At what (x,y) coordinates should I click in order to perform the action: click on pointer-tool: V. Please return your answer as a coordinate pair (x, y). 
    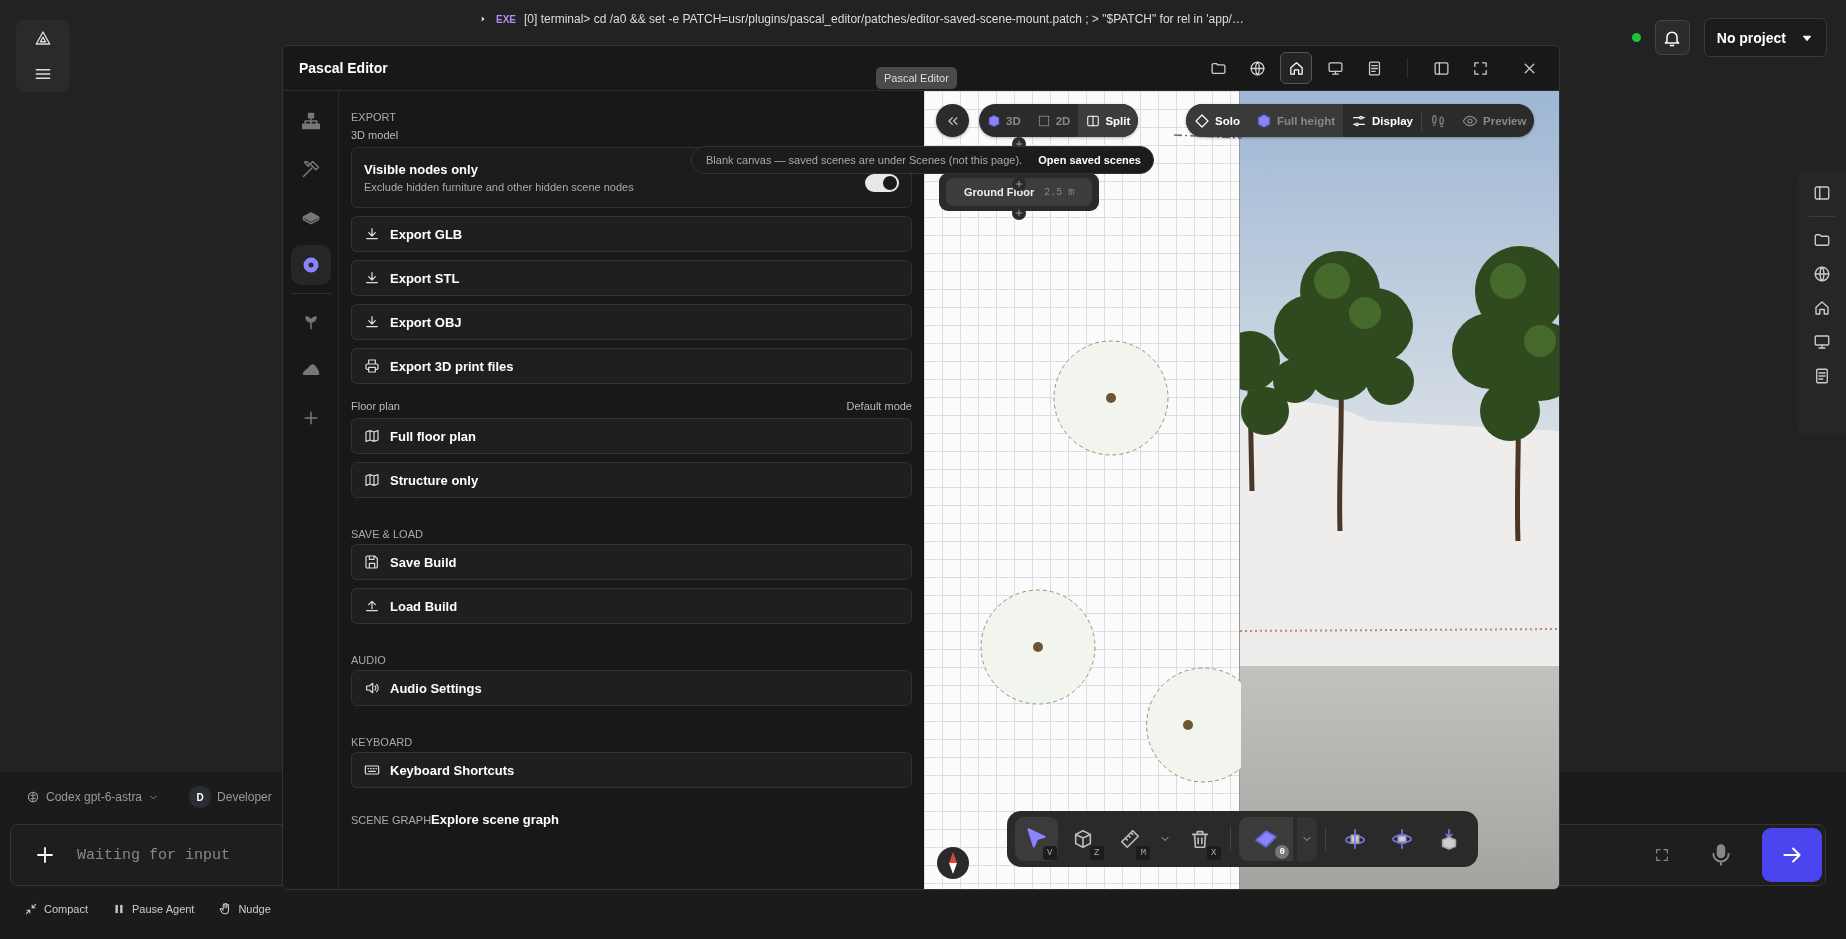
    Looking at the image, I should click on (1036, 839).